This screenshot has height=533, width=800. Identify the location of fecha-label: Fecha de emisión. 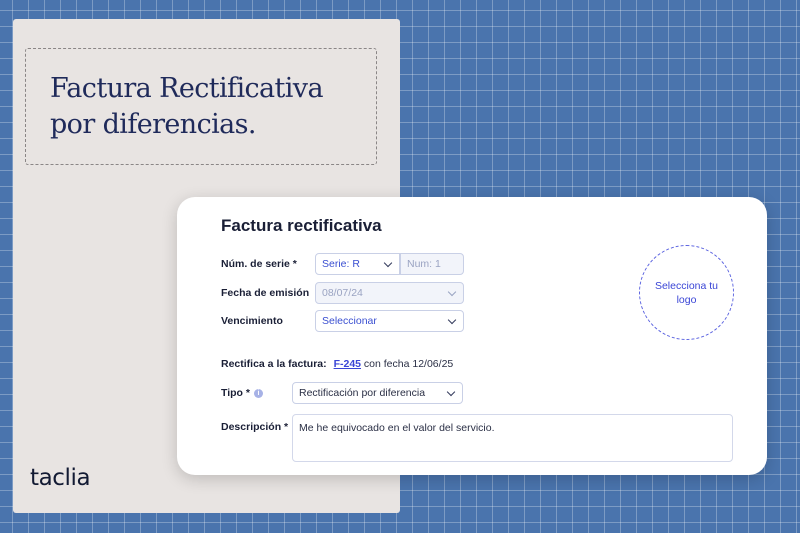
(265, 293).